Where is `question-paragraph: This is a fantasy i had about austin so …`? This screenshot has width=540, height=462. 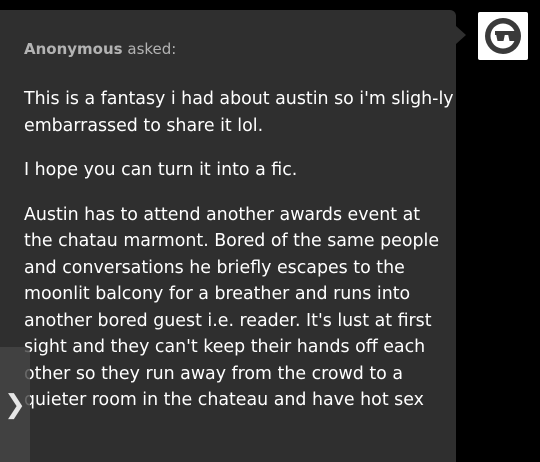
question-paragraph: This is a fantasy i had about austin so … is located at coordinates (239, 112).